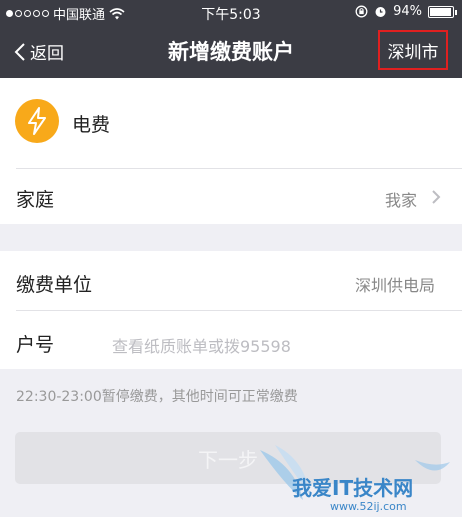 The image size is (462, 517). What do you see at coordinates (361, 11) in the screenshot?
I see `rotation-lock-icon` at bounding box center [361, 11].